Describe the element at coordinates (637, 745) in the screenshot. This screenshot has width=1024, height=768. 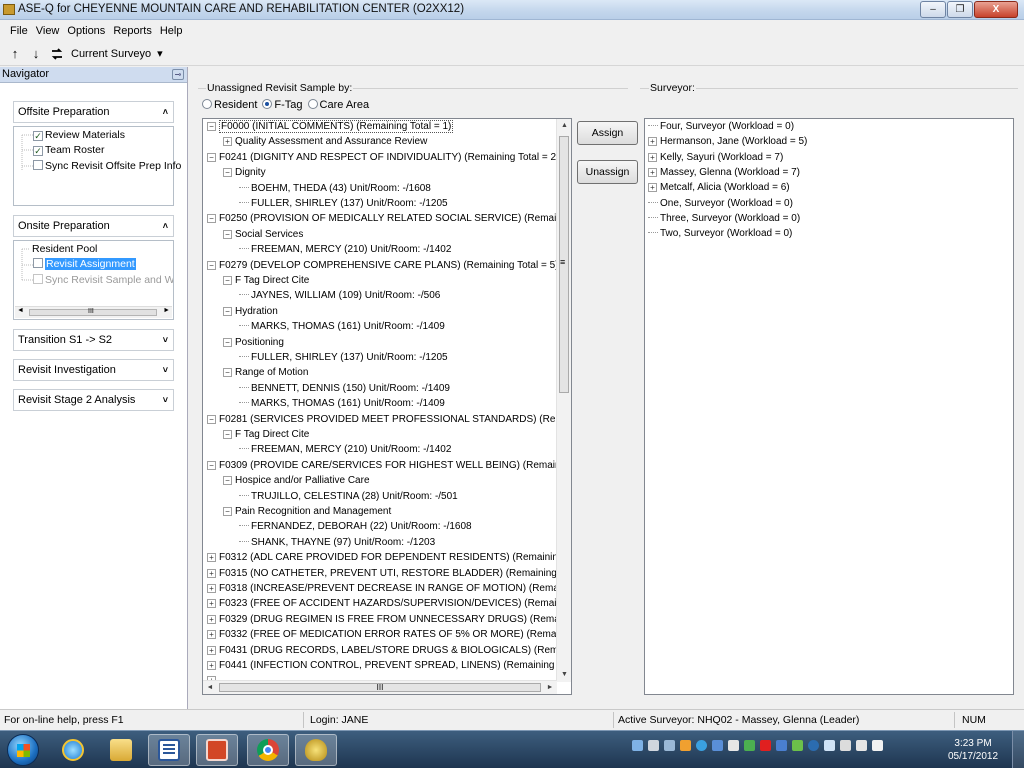
I see `signal-icon` at that location.